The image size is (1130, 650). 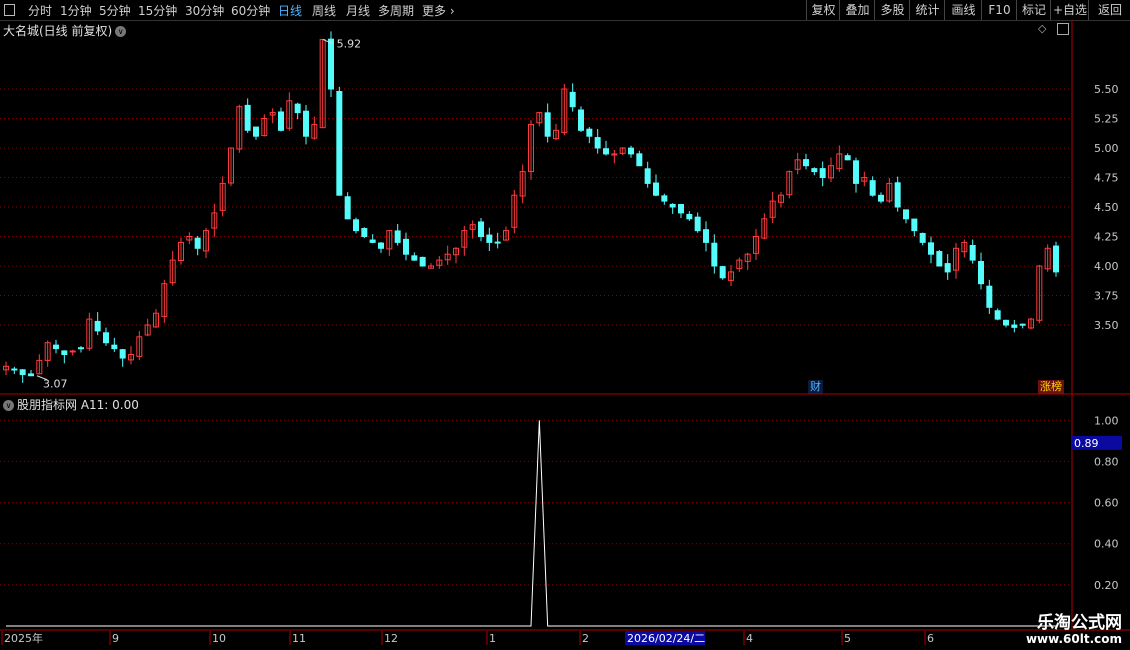 I want to click on time-label: 10, so click(x=219, y=638).